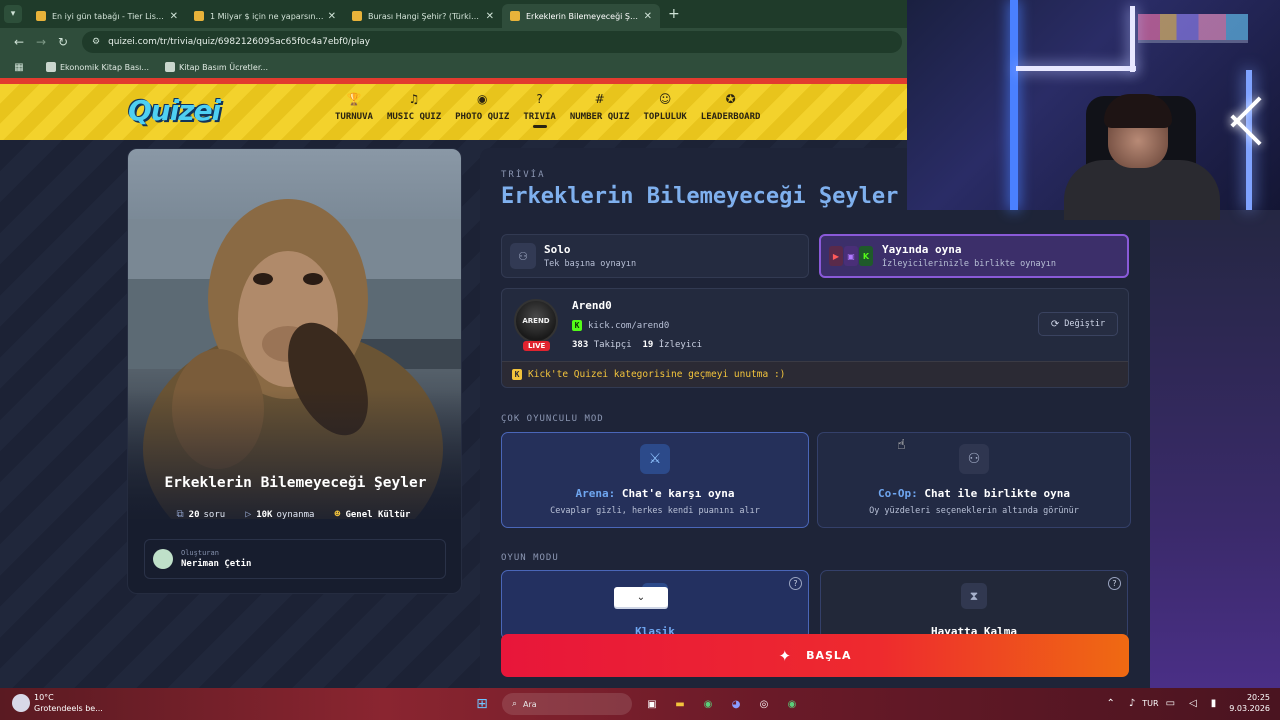 The width and height of the screenshot is (1280, 720). I want to click on language-indicator: TUR, so click(1150, 703).